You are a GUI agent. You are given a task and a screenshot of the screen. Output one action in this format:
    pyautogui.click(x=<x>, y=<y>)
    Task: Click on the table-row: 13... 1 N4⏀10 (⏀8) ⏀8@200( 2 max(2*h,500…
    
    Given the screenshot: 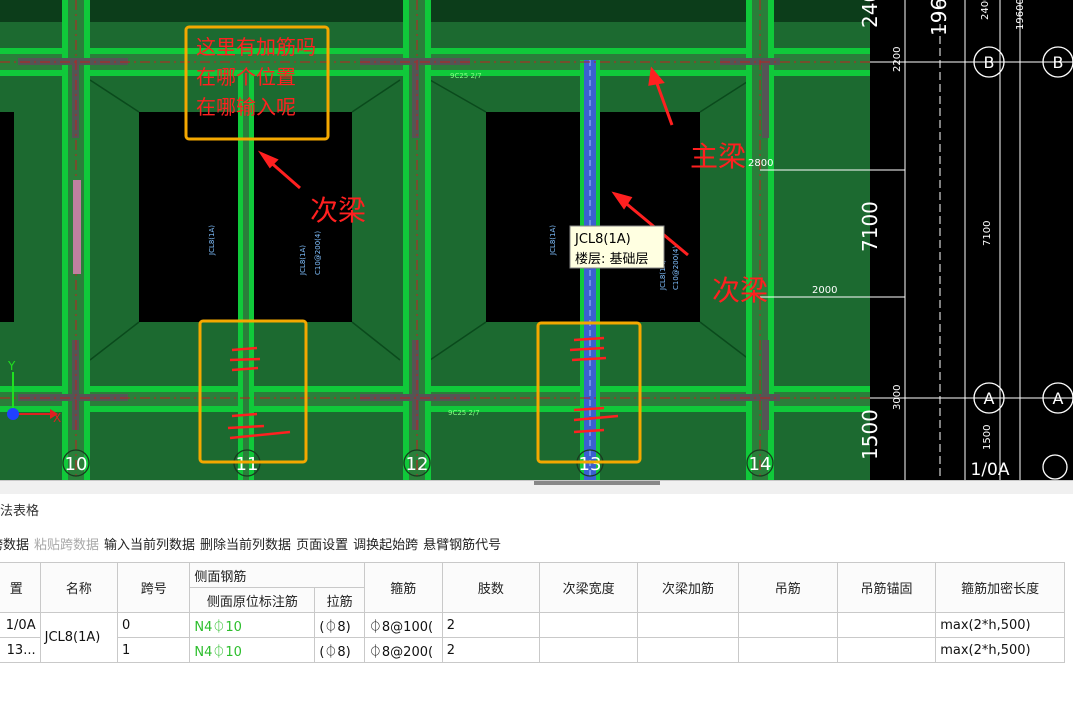 What is the action you would take?
    pyautogui.click(x=532, y=650)
    